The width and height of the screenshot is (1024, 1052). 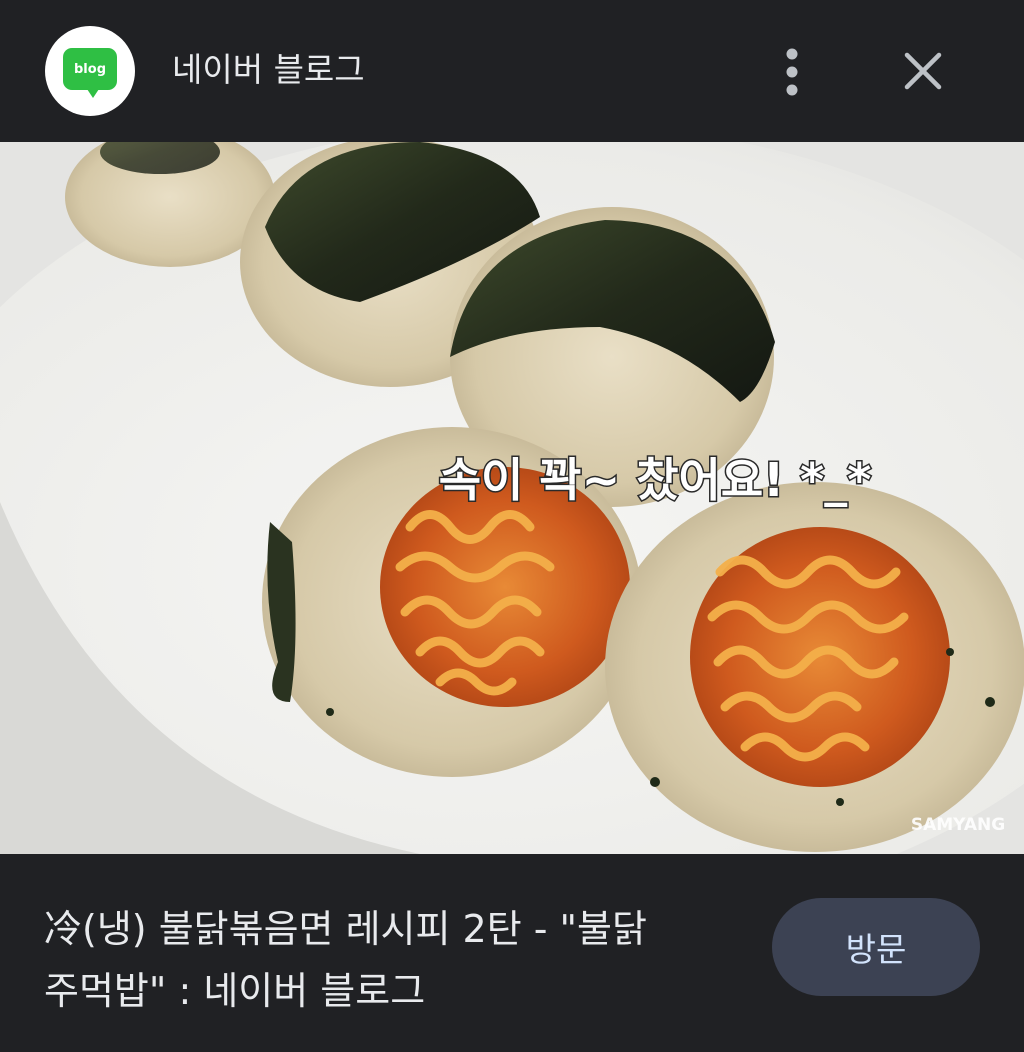 I want to click on site-name: 네이버 블로그, so click(x=268, y=69).